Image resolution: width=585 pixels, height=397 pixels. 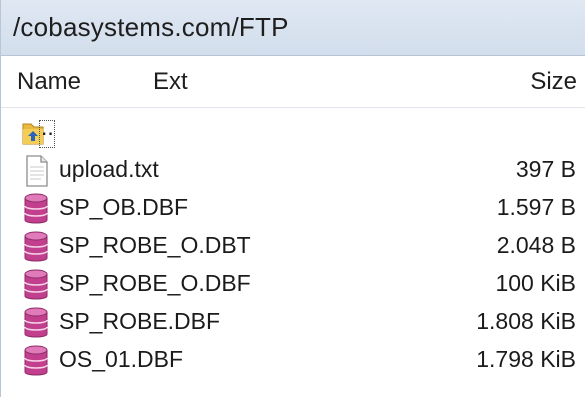 What do you see at coordinates (109, 169) in the screenshot?
I see `file-name: upload.txt` at bounding box center [109, 169].